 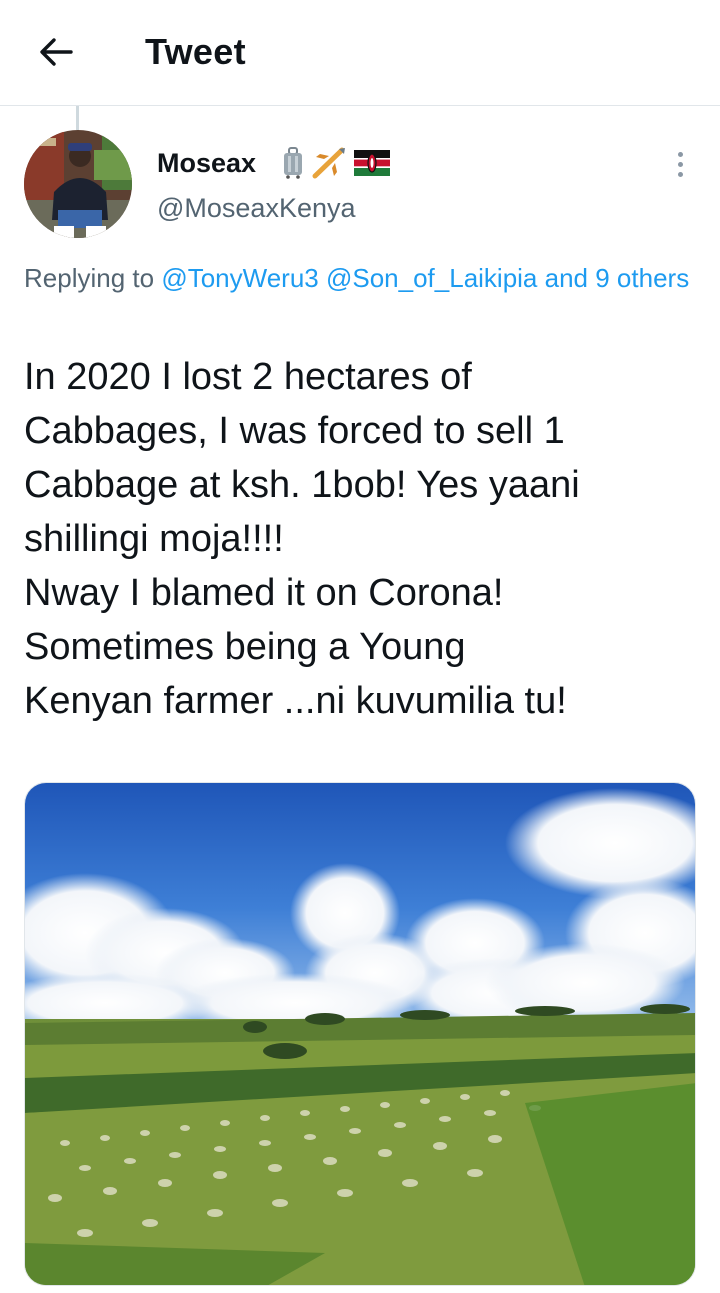 I want to click on others-link: and 9 others, so click(x=617, y=278).